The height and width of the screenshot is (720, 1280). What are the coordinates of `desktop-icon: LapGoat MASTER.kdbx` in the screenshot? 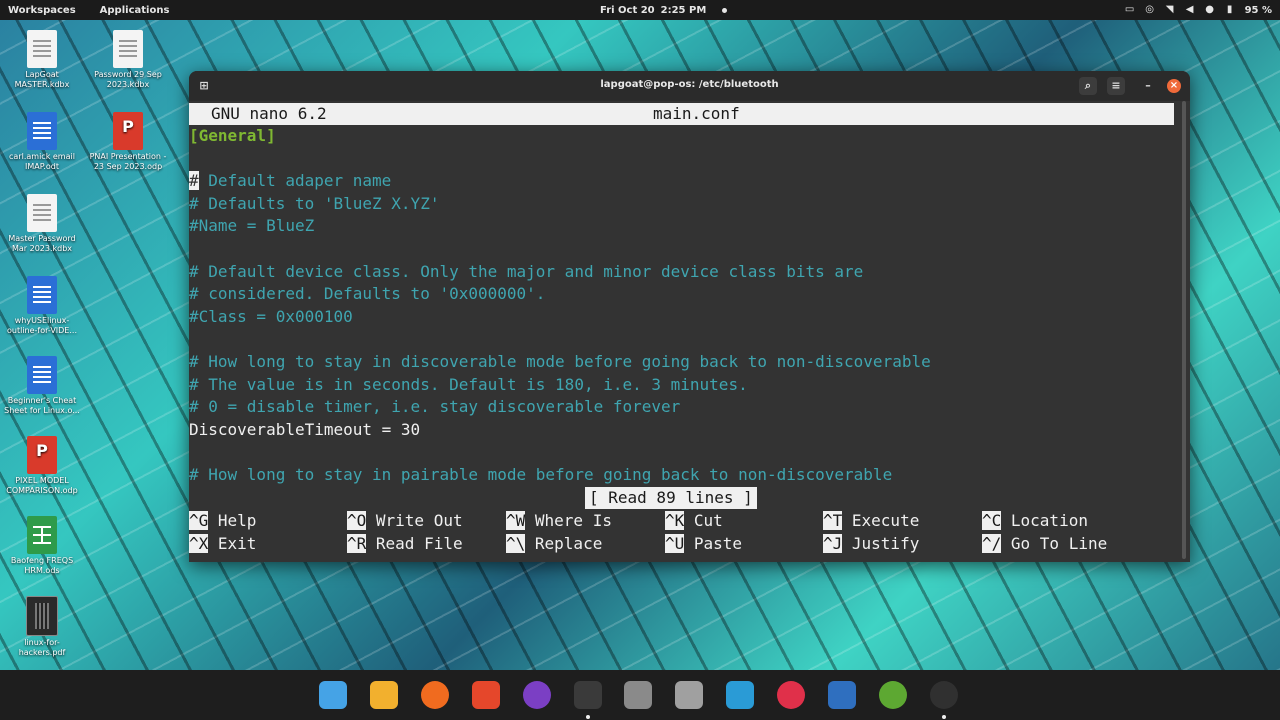 It's located at (42, 58).